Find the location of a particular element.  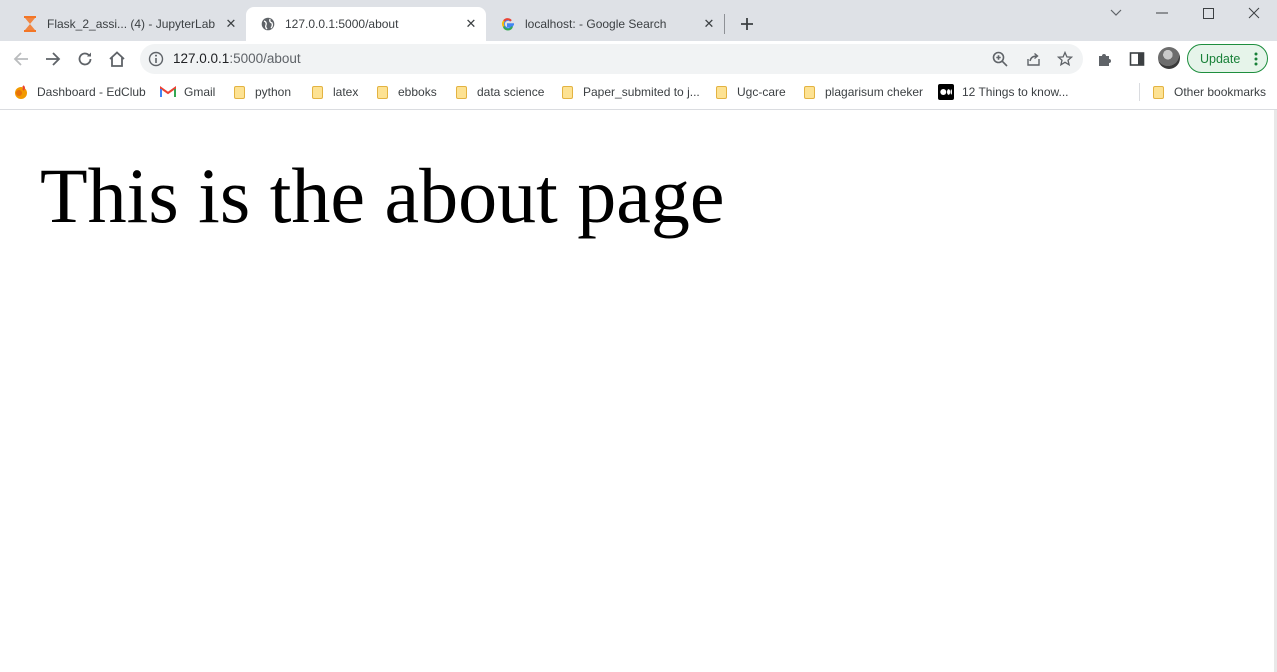

google-g-icon is located at coordinates (508, 24).